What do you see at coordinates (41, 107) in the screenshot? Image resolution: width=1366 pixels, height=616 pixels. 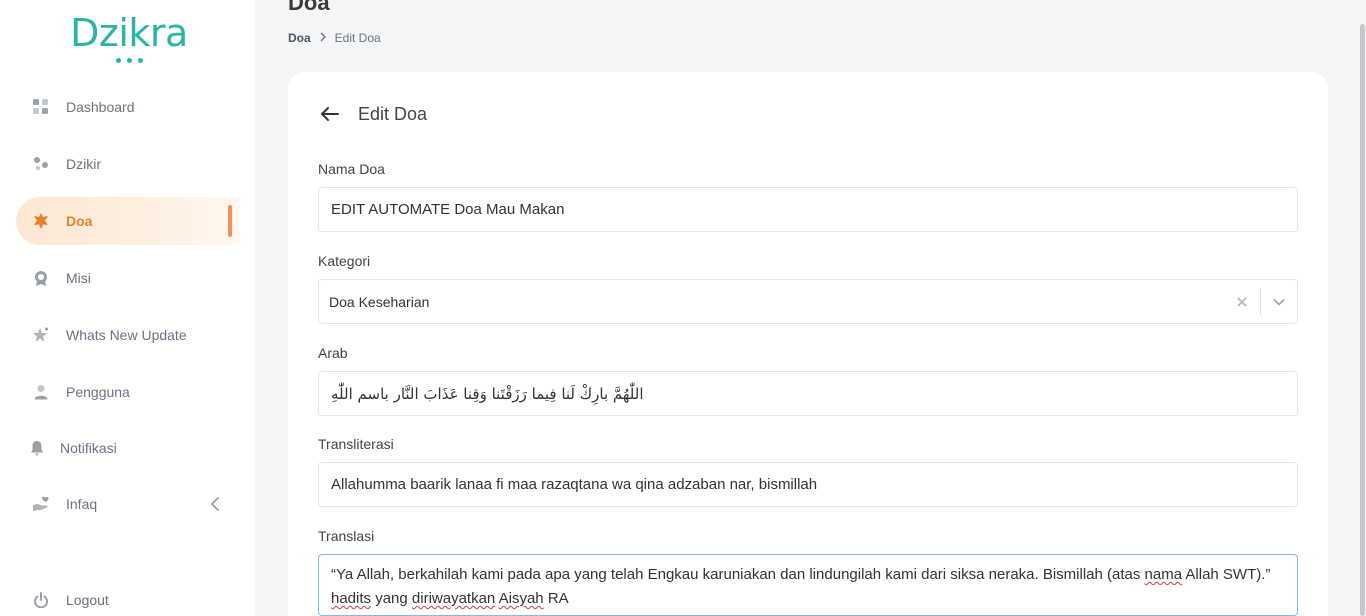 I see `dashboard-grid-icon` at bounding box center [41, 107].